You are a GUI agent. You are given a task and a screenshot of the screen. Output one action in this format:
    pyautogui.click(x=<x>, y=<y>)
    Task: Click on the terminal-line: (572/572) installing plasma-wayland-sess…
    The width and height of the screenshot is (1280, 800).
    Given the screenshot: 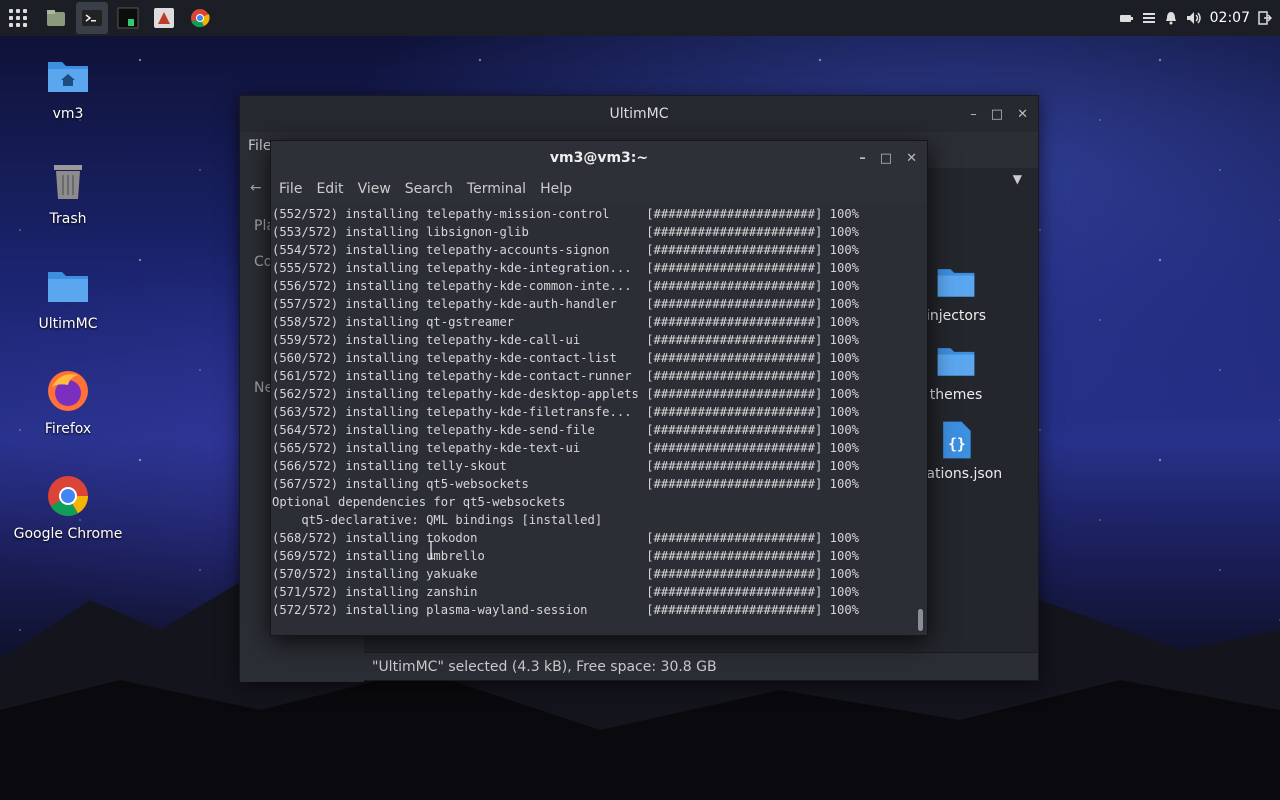 What is the action you would take?
    pyautogui.click(x=565, y=610)
    